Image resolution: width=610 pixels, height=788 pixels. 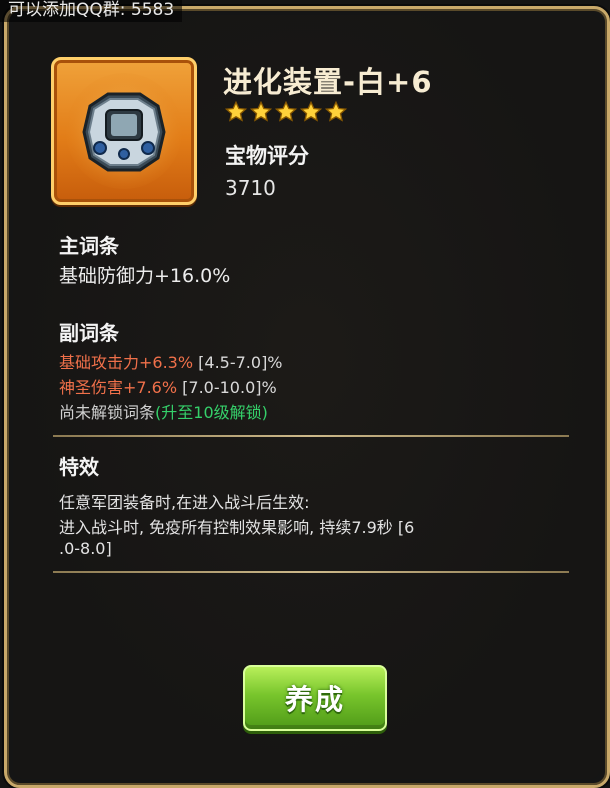 What do you see at coordinates (145, 276) in the screenshot?
I see `main-stat-value: 基础防御力+16.0%` at bounding box center [145, 276].